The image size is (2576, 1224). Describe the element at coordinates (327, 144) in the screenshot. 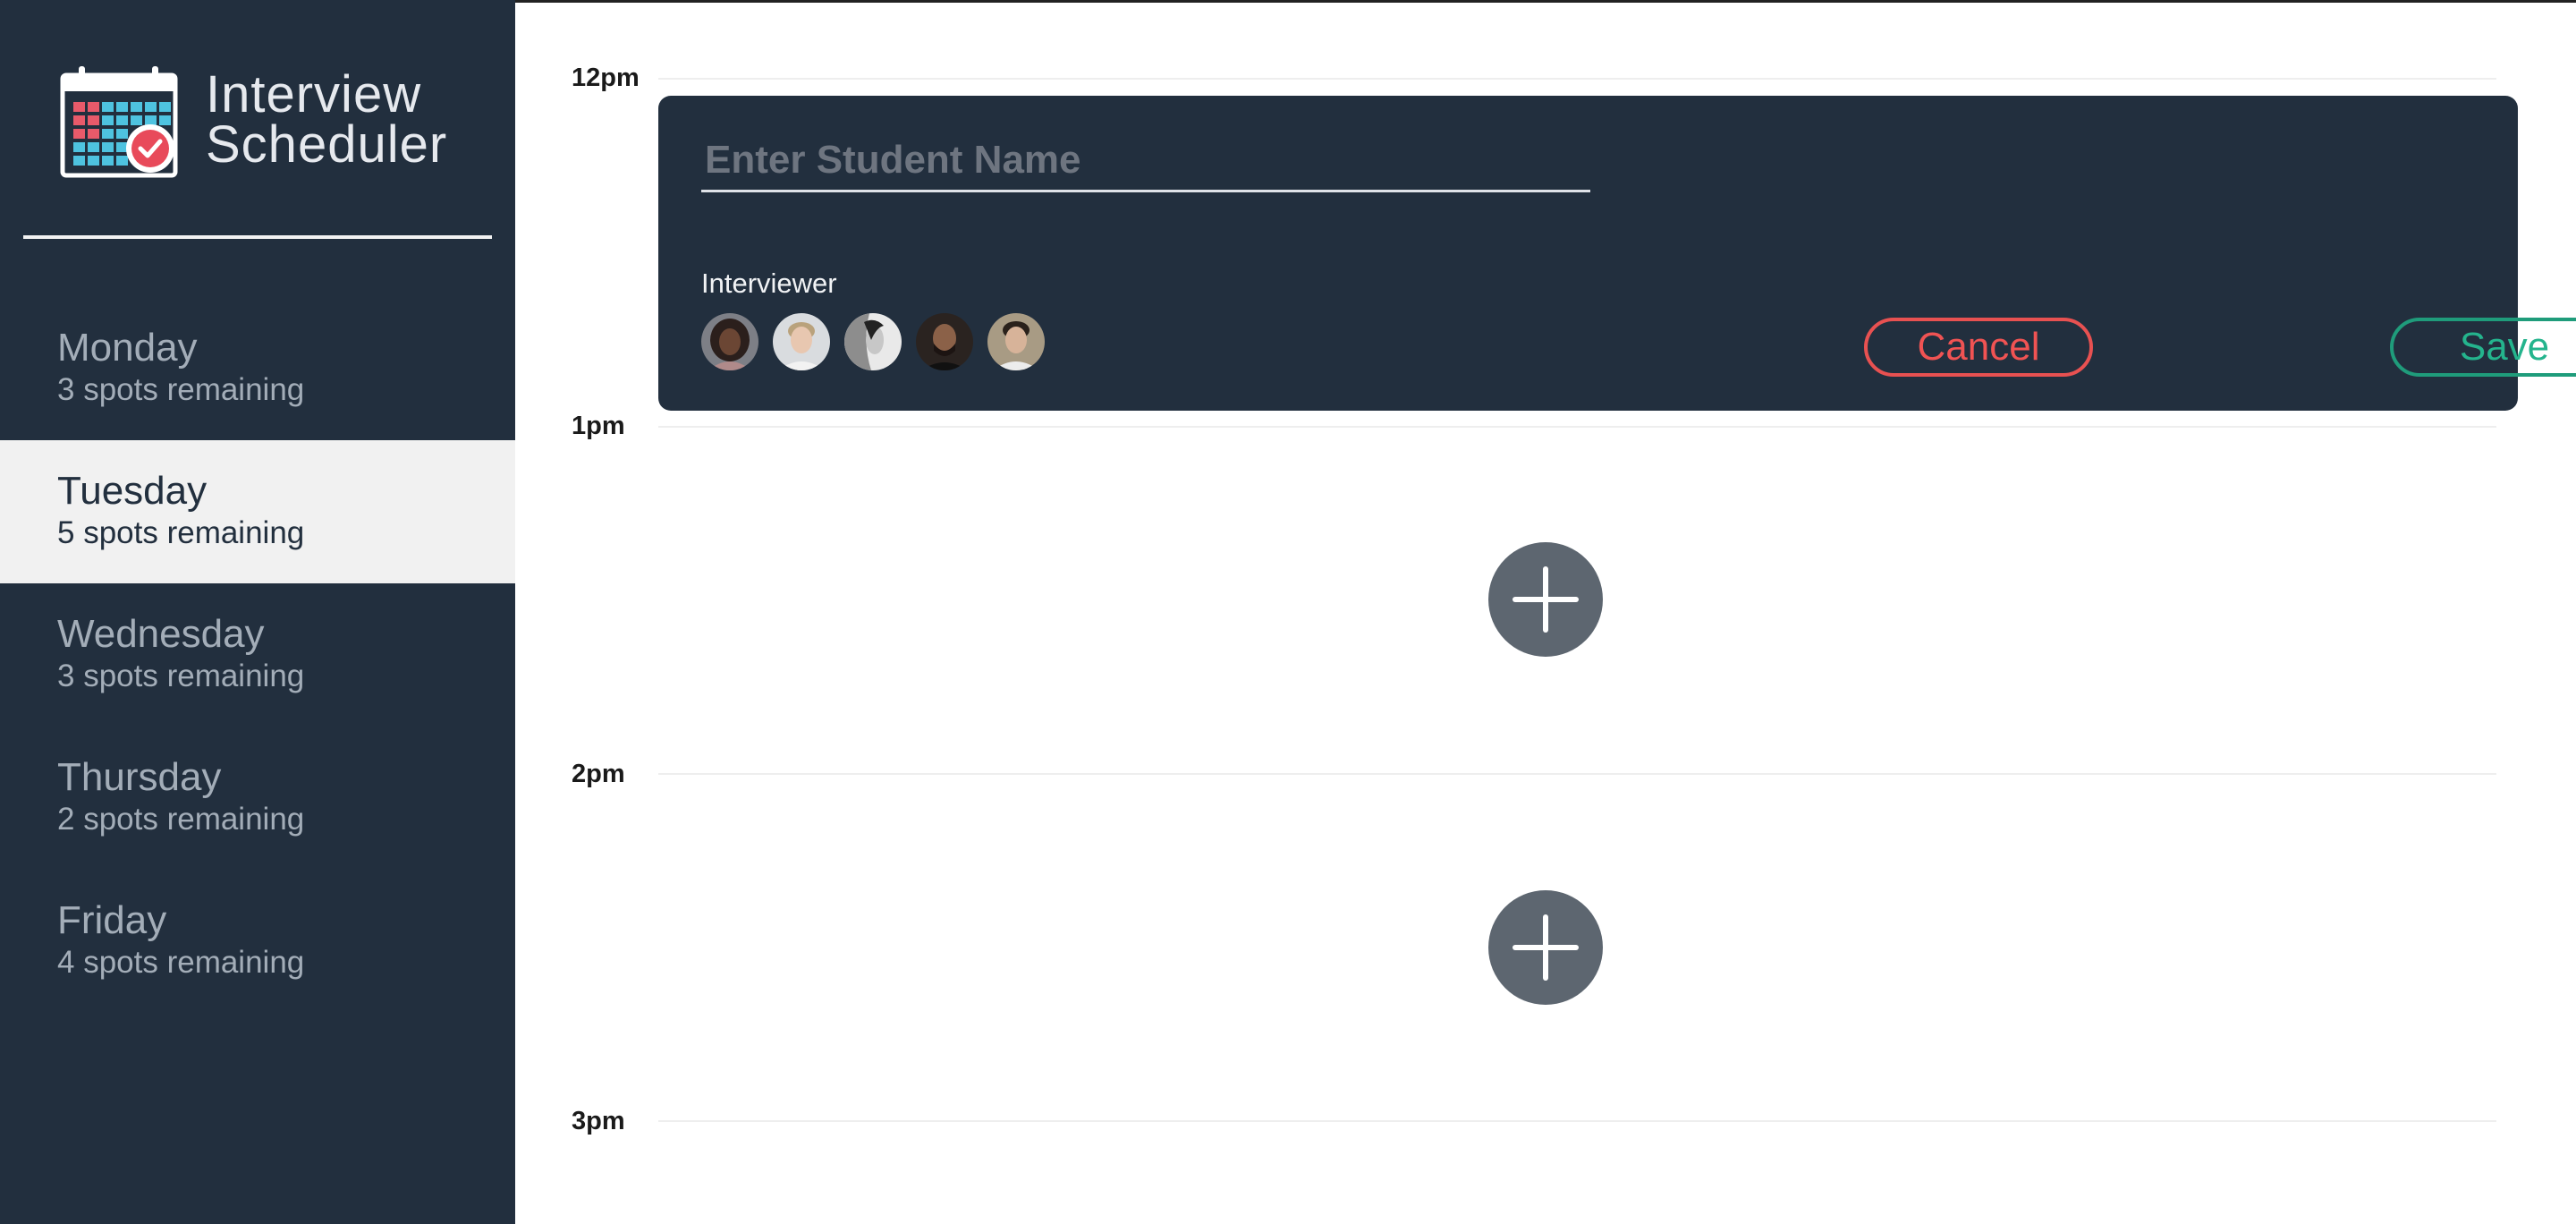

I see `app-title-line-2: Scheduler` at that location.